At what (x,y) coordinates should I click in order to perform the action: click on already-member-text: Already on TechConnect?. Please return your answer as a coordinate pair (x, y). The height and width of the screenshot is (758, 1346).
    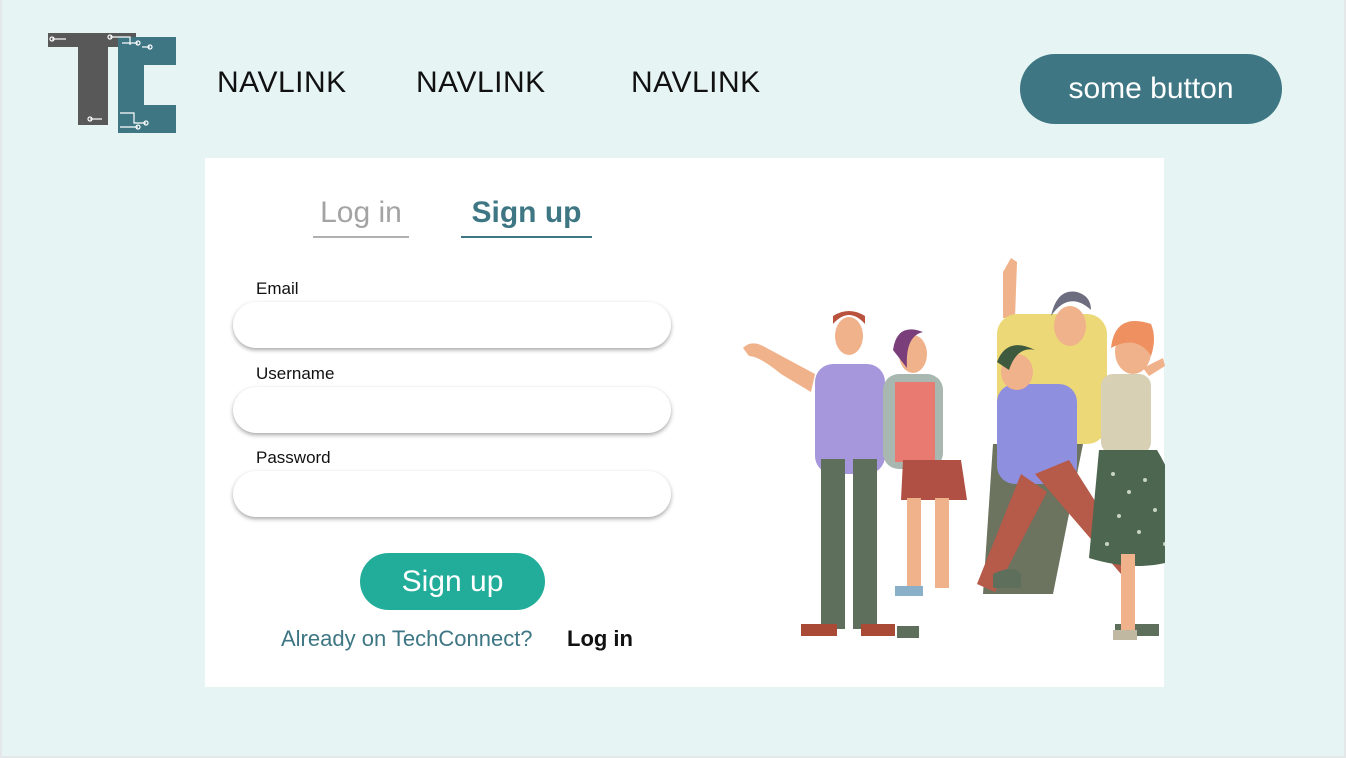
    Looking at the image, I should click on (407, 638).